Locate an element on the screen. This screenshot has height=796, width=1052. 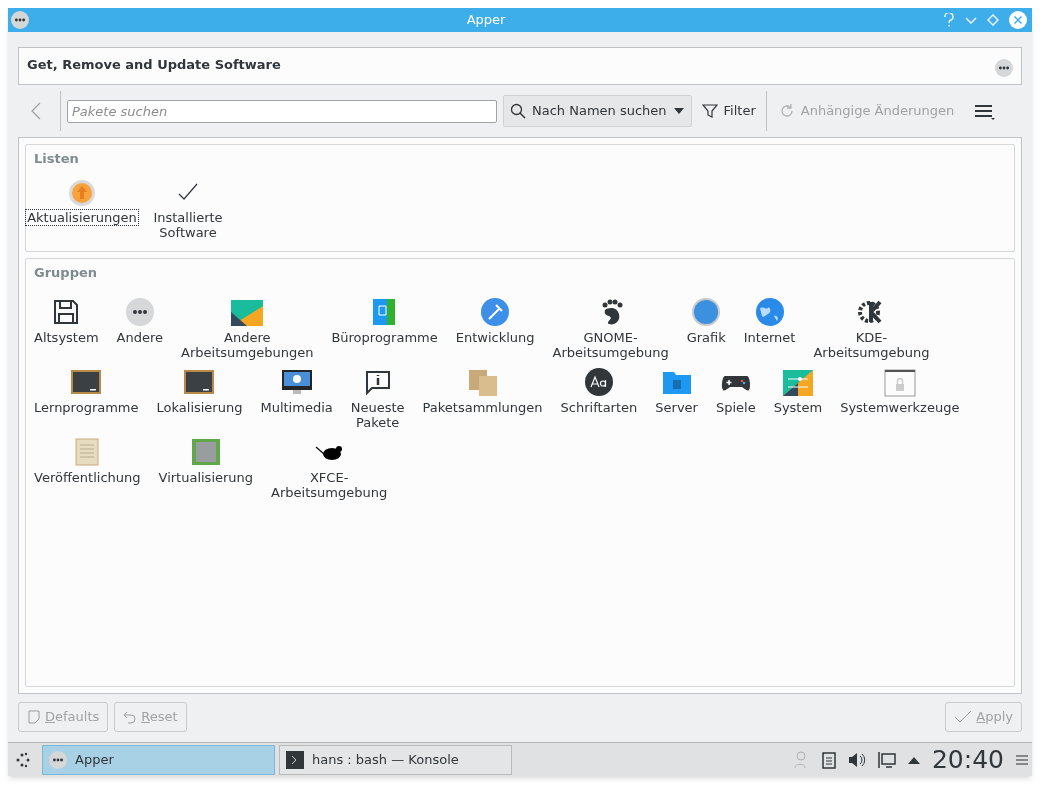
globe-icon is located at coordinates (769, 312).